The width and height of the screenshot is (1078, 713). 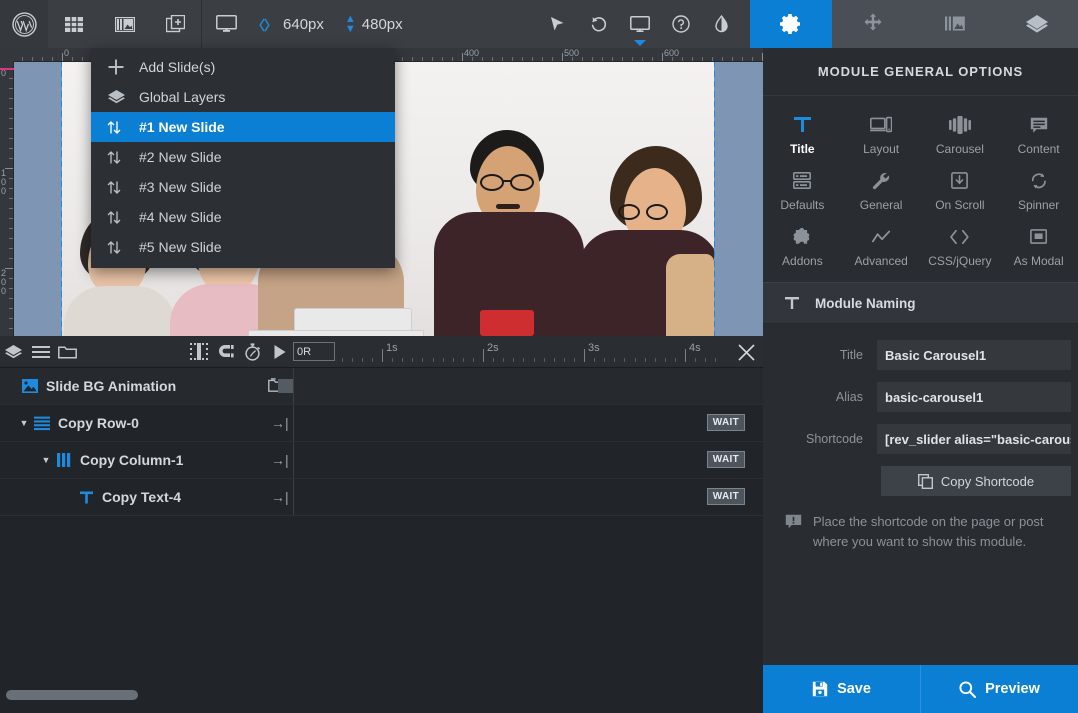 I want to click on text-icon, so click(x=86, y=497).